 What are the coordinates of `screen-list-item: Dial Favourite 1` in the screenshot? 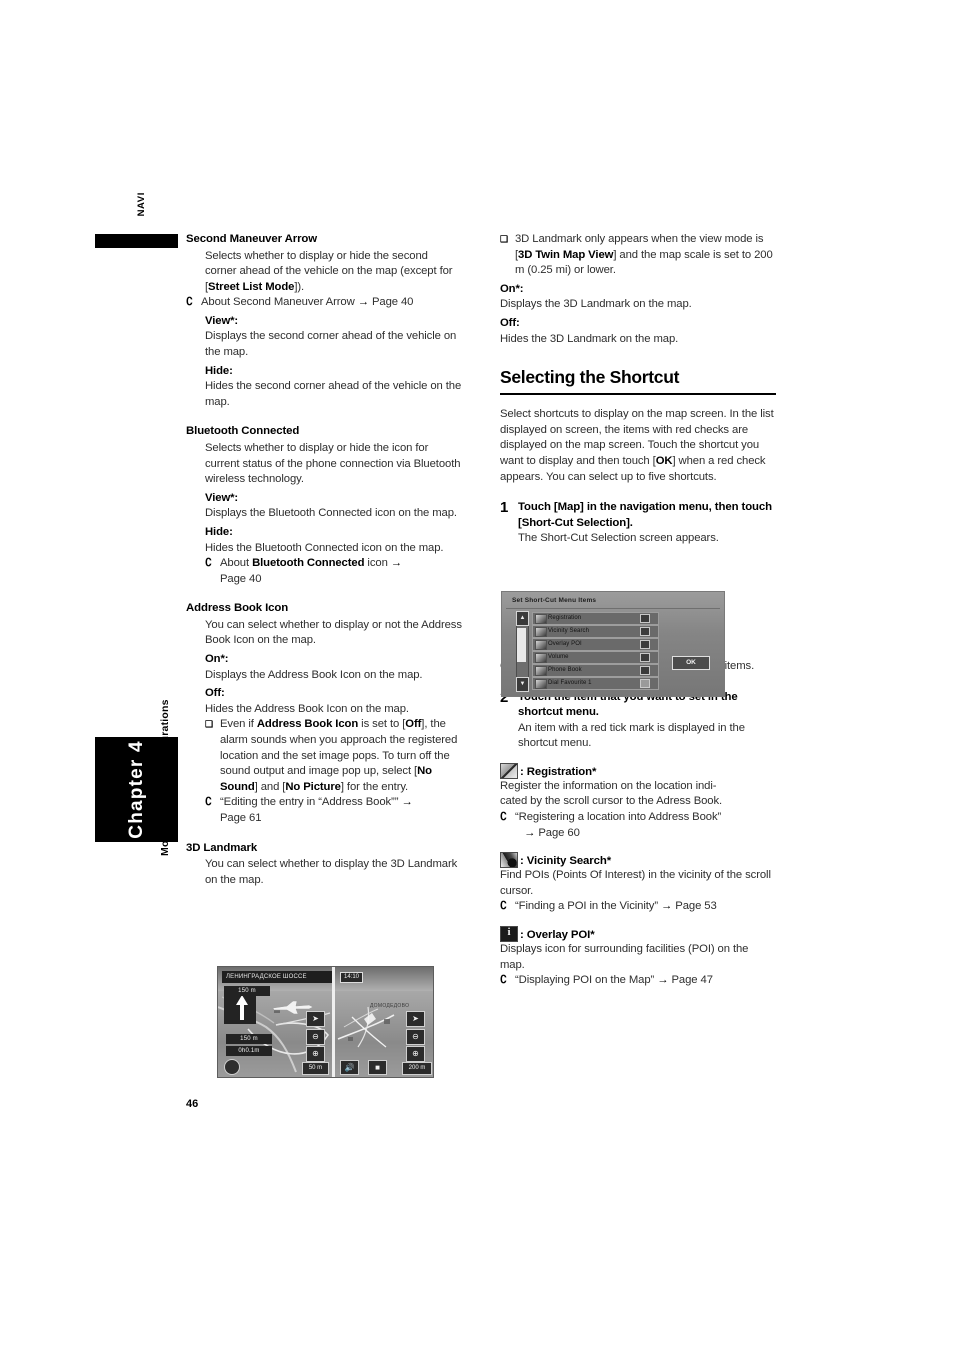 It's located at (595, 683).